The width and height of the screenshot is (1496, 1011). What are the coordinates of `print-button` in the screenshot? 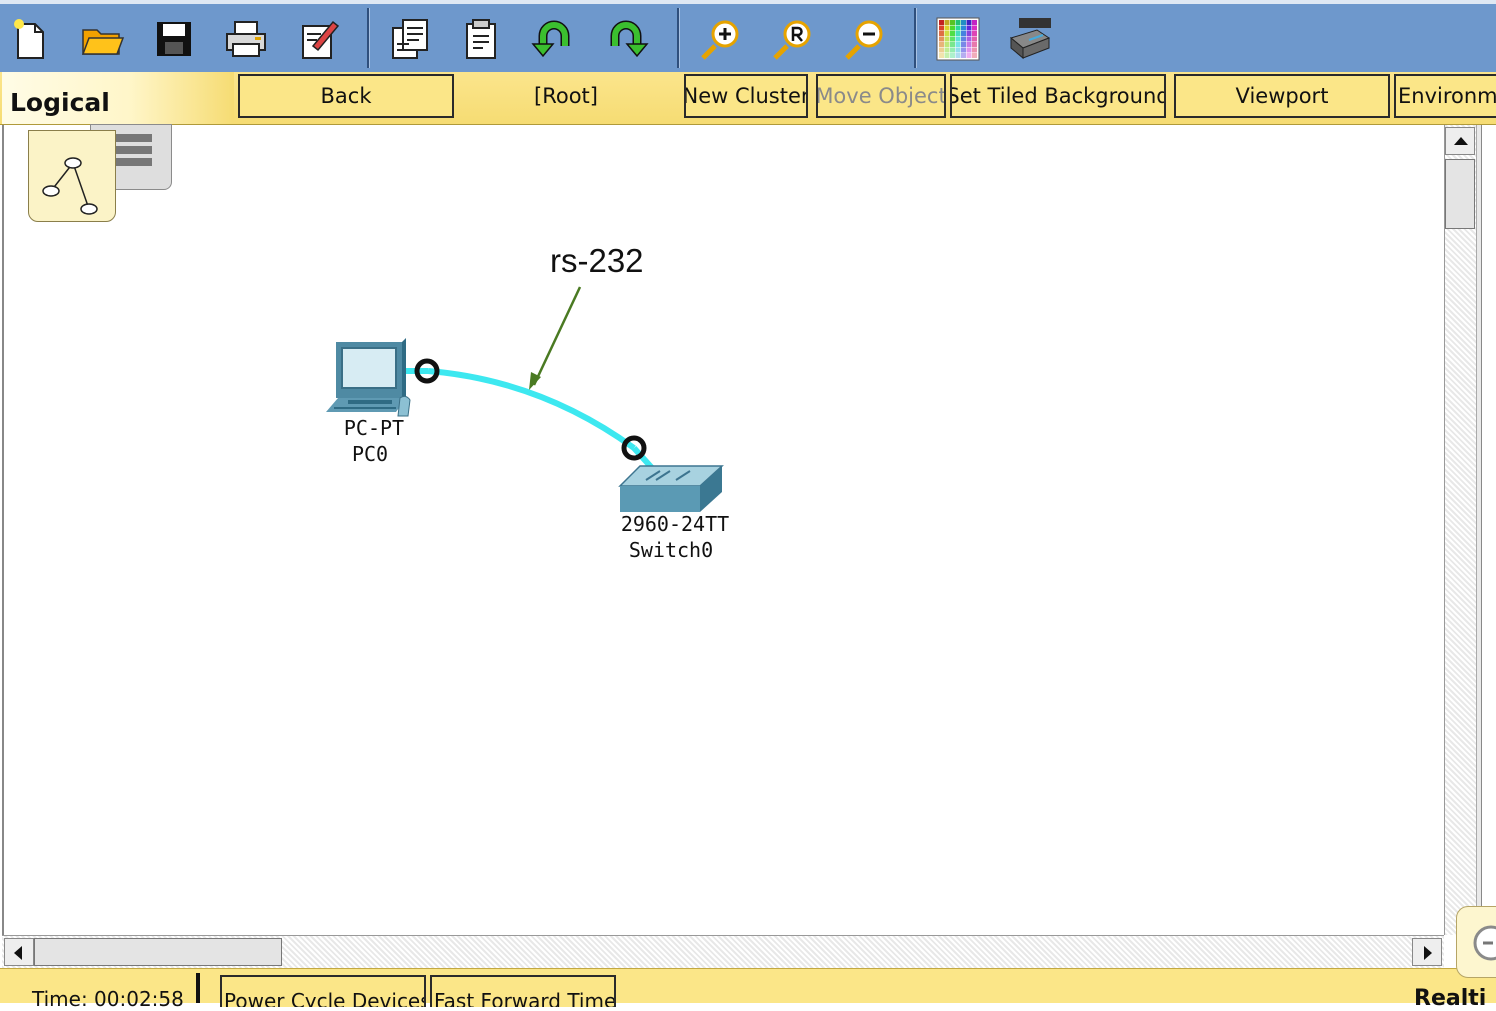 It's located at (246, 39).